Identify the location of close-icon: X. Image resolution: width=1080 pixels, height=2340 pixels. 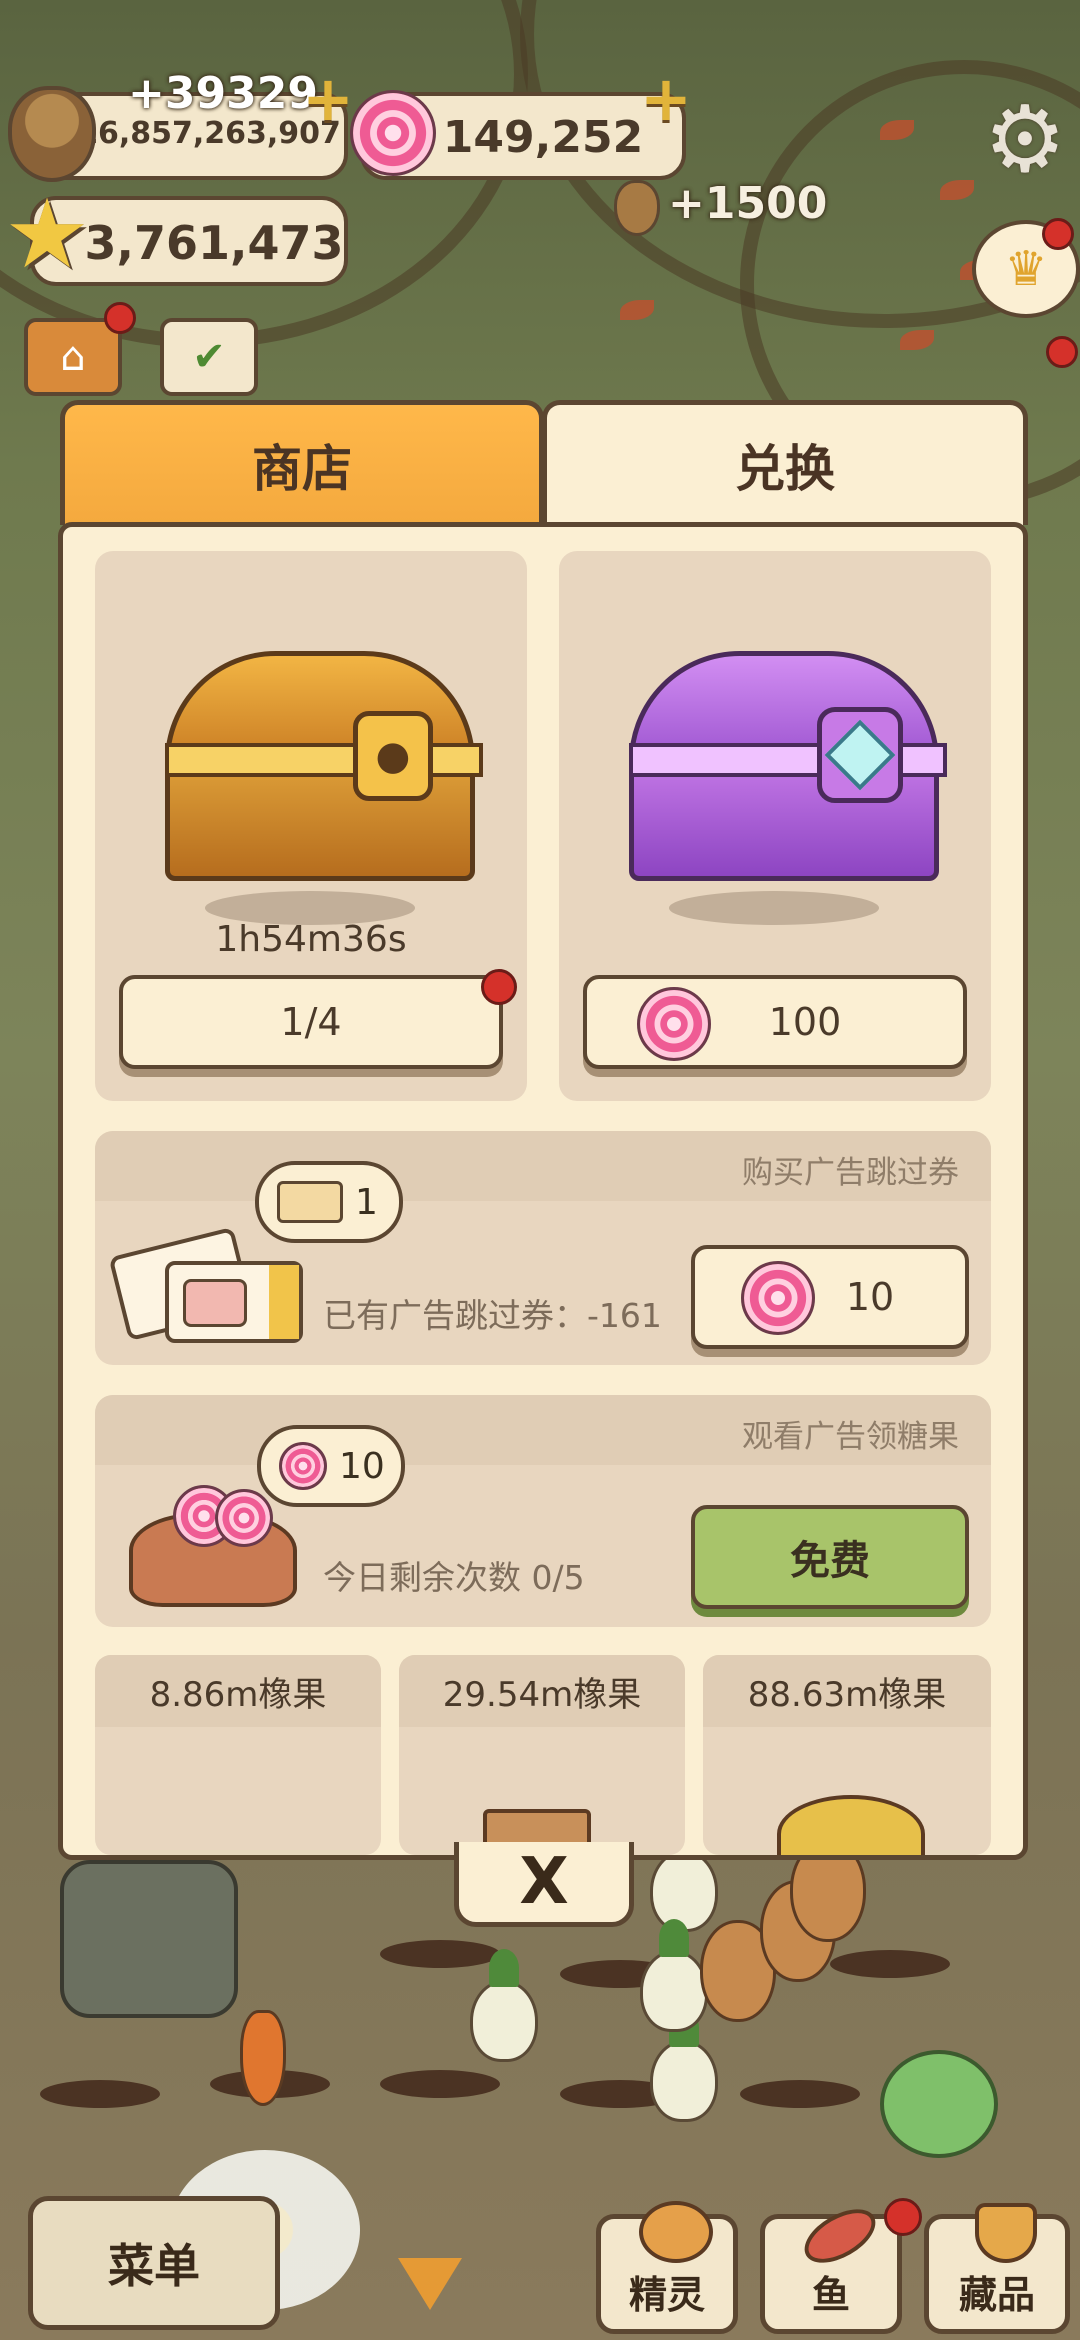
(544, 1882).